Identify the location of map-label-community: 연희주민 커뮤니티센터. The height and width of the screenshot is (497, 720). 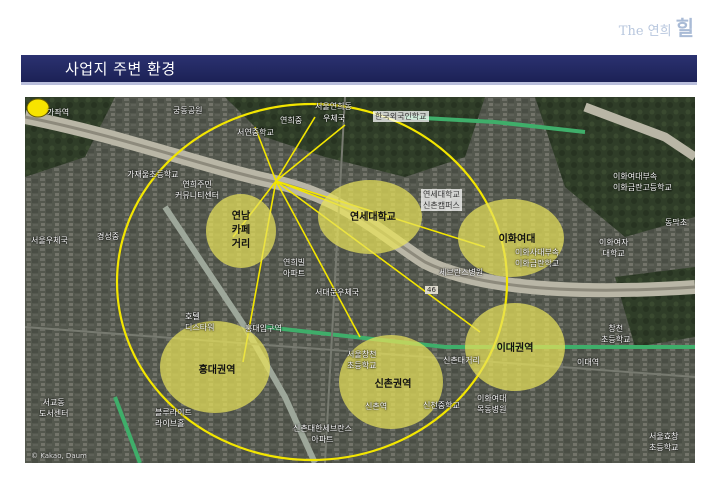
(197, 190).